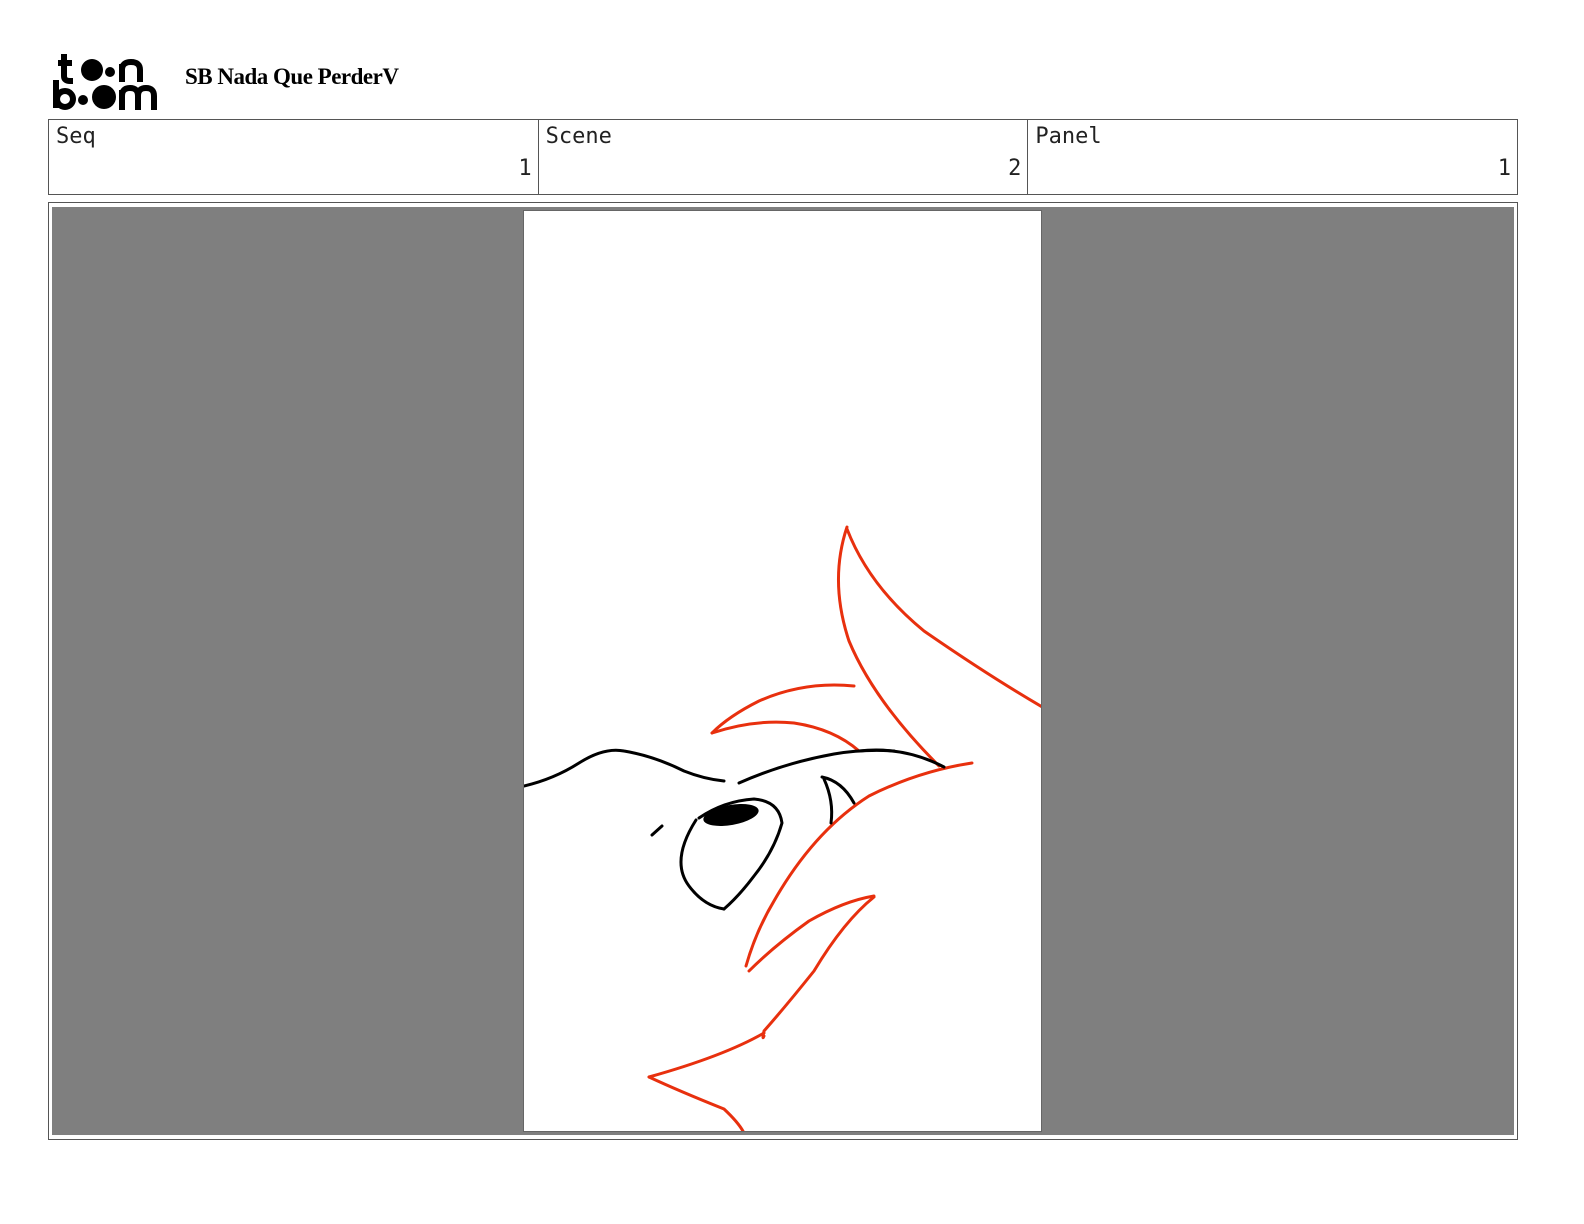  What do you see at coordinates (525, 168) in the screenshot?
I see `seq-value: 1` at bounding box center [525, 168].